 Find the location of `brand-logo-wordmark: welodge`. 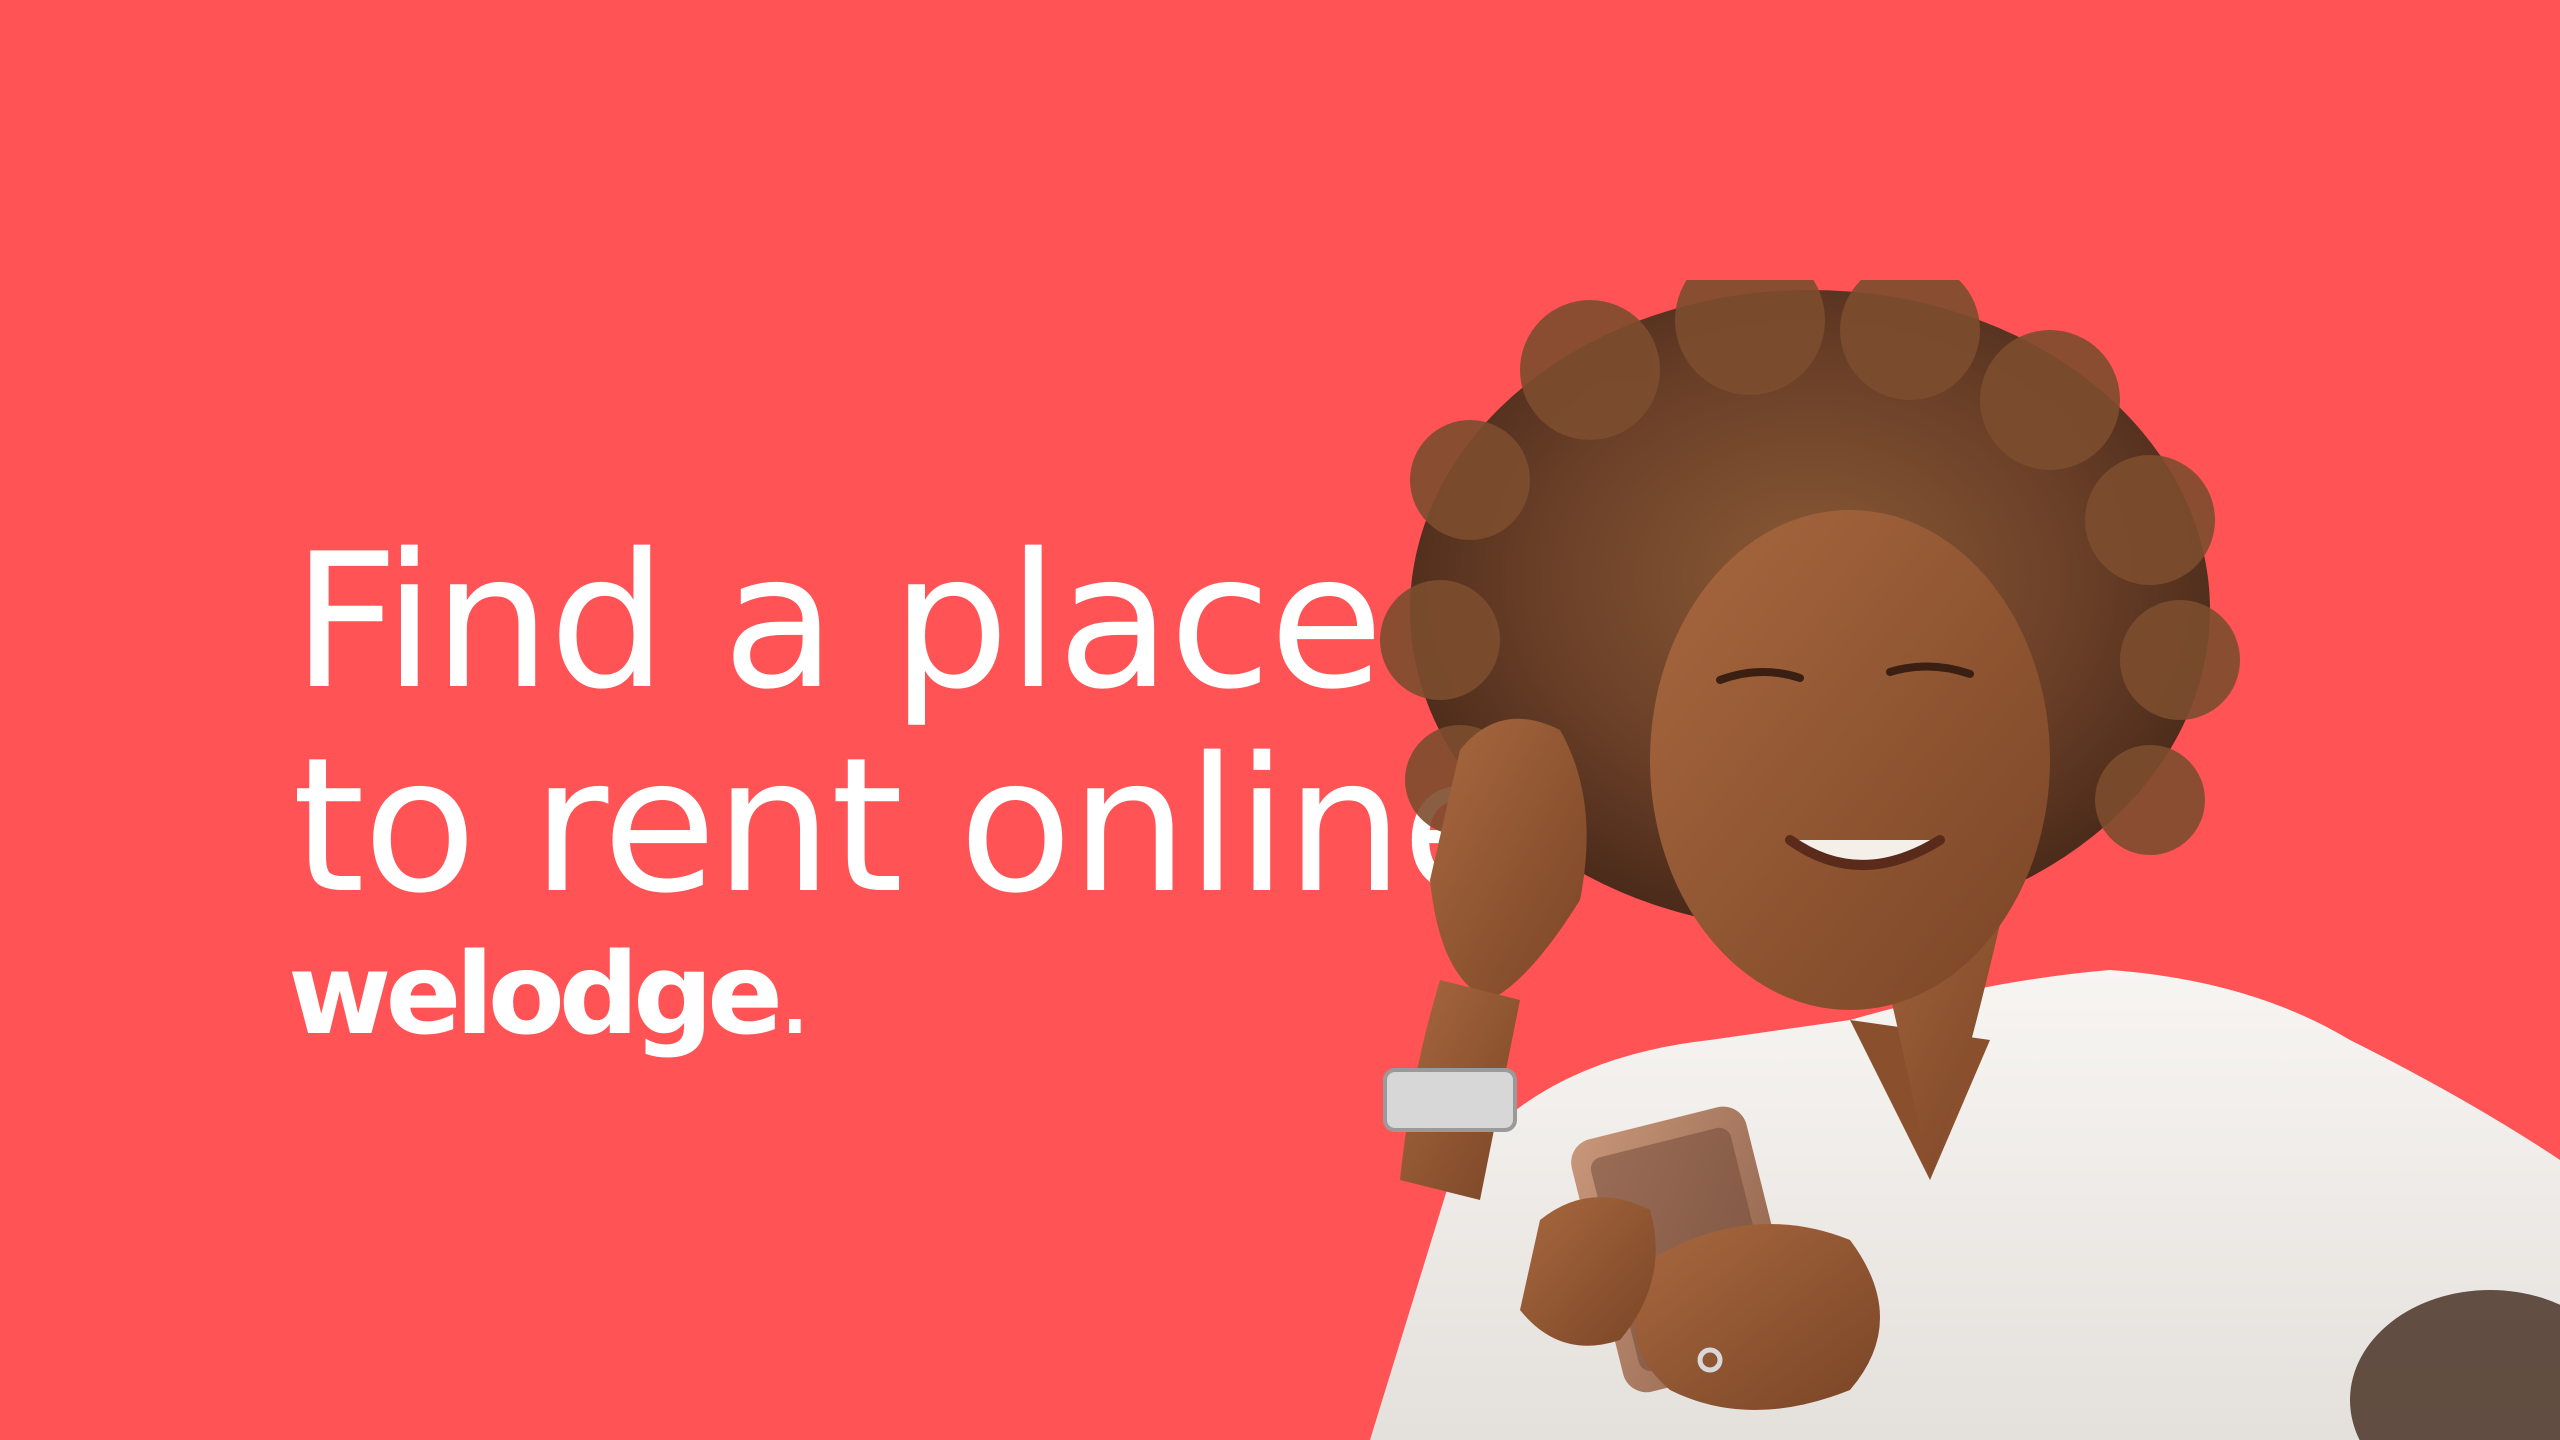

brand-logo-wordmark: welodge is located at coordinates (535, 995).